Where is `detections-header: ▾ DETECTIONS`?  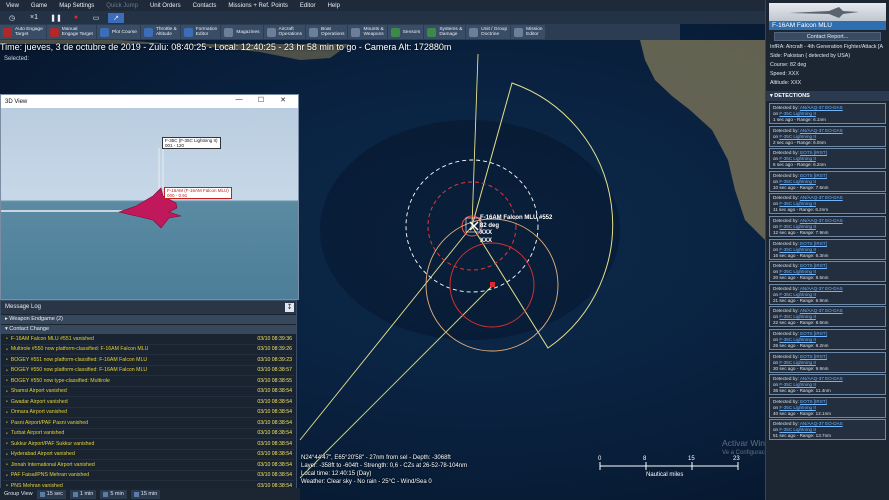 detections-header: ▾ DETECTIONS is located at coordinates (827, 96).